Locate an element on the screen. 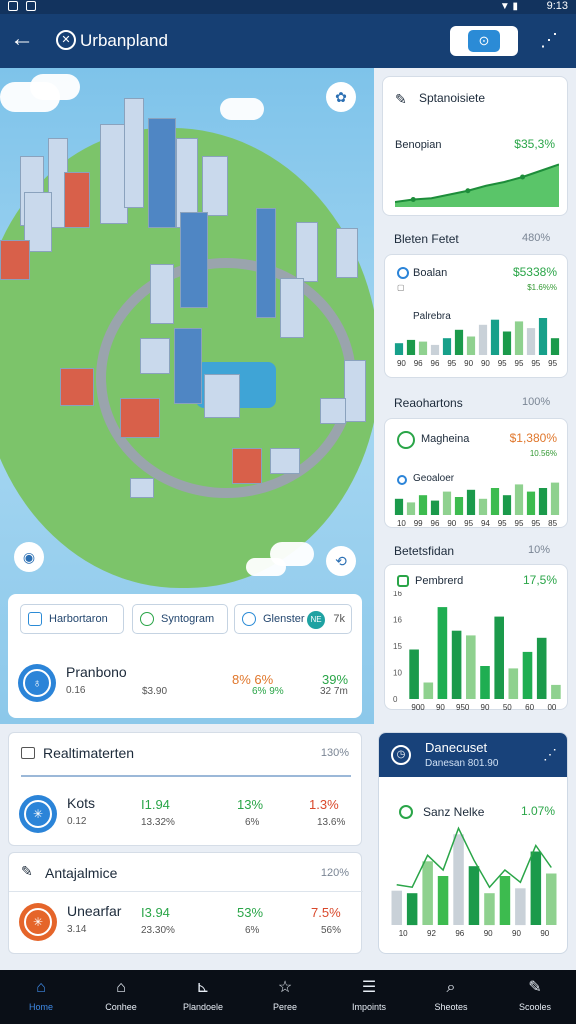 Image resolution: width=576 pixels, height=1024 pixels. edit-icon: ✎ is located at coordinates (535, 987).